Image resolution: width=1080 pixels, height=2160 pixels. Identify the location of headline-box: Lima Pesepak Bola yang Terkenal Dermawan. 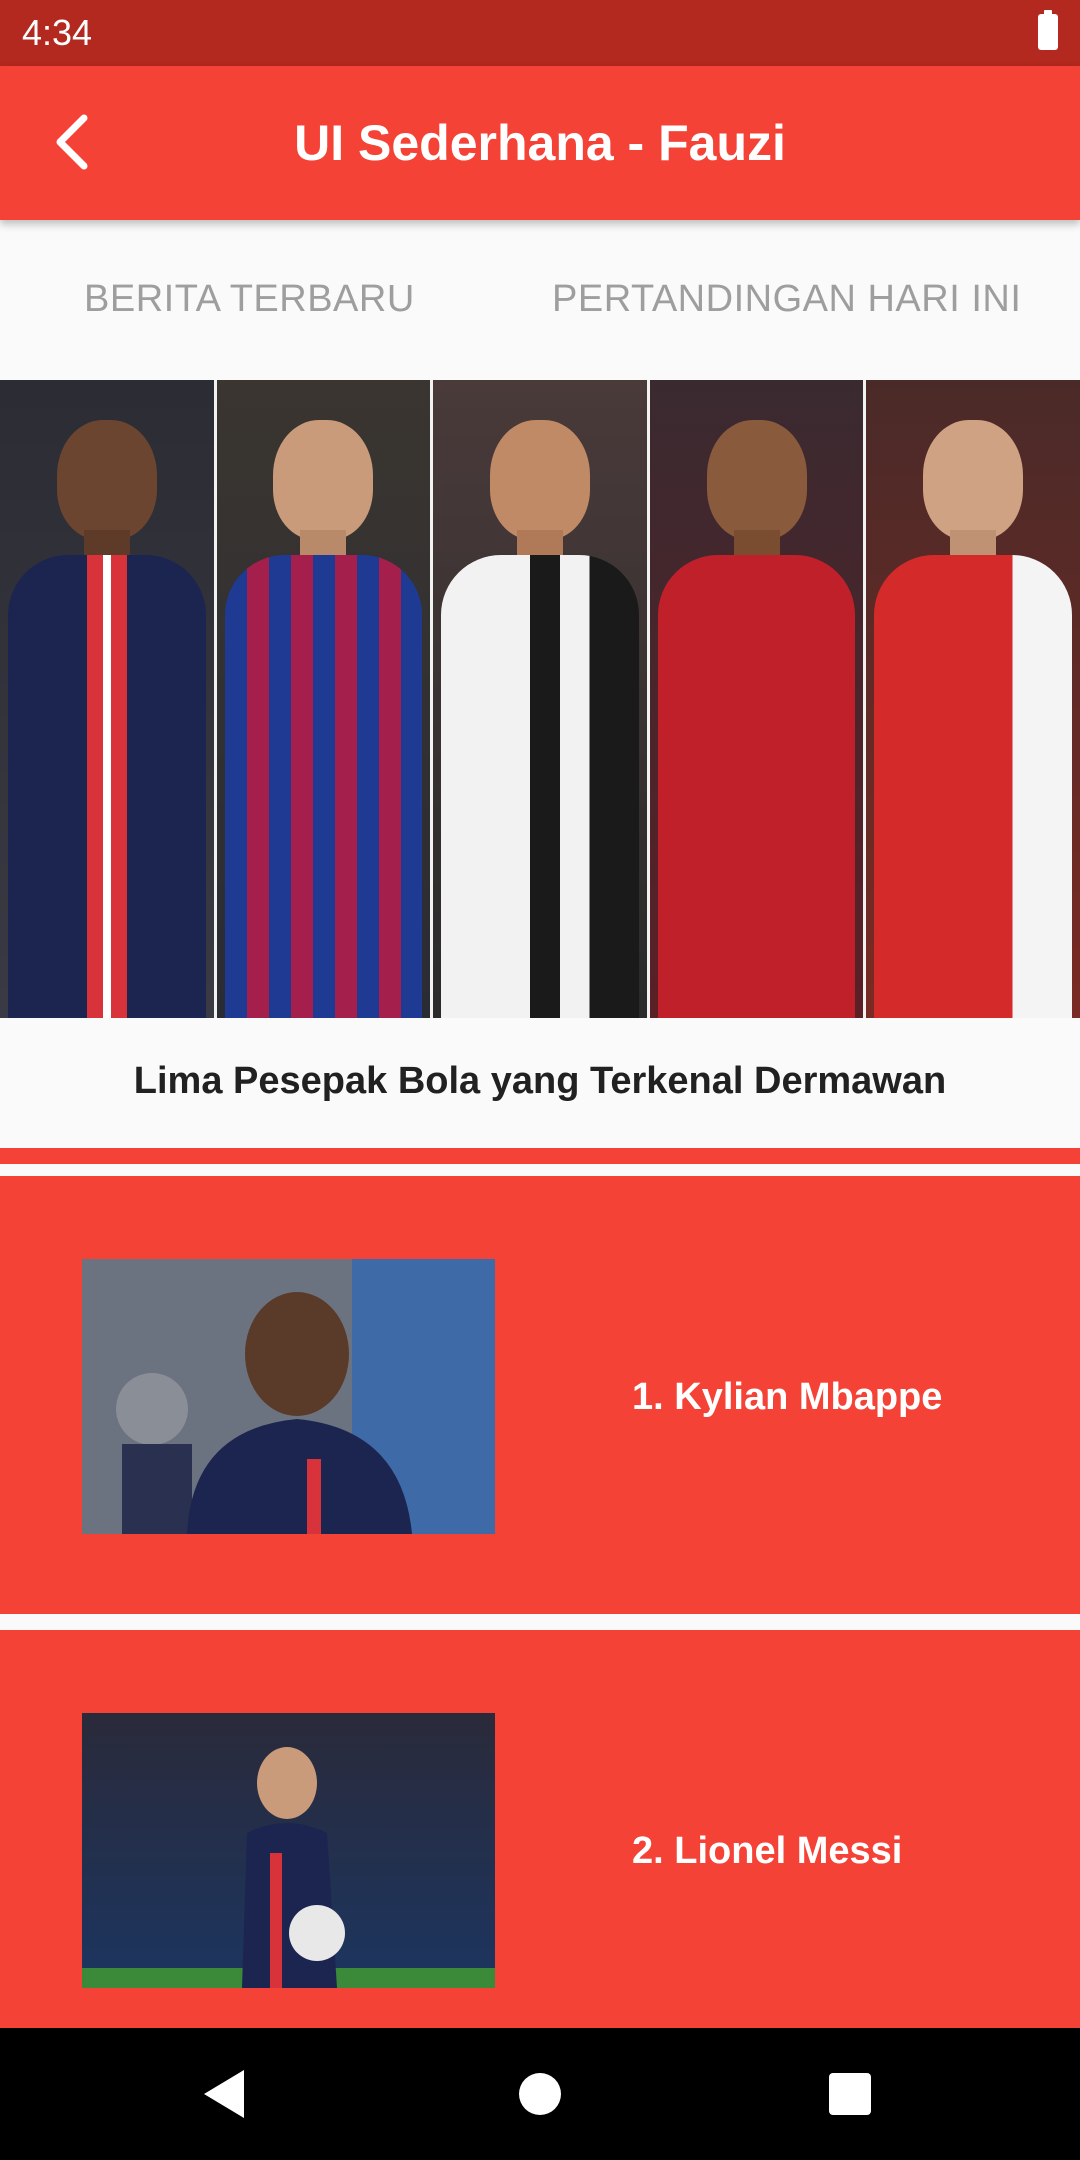
(540, 1083).